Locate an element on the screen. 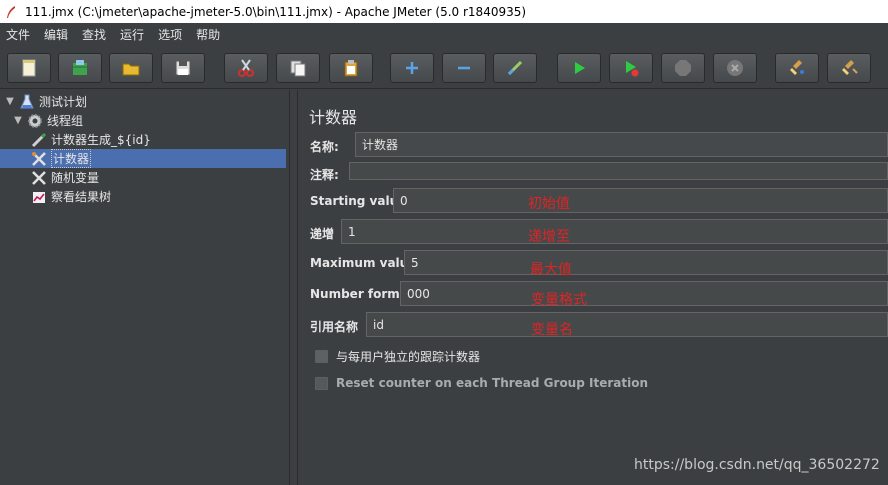 This screenshot has width=888, height=485. tree-item-random-variable: 随机变量 is located at coordinates (64, 177).